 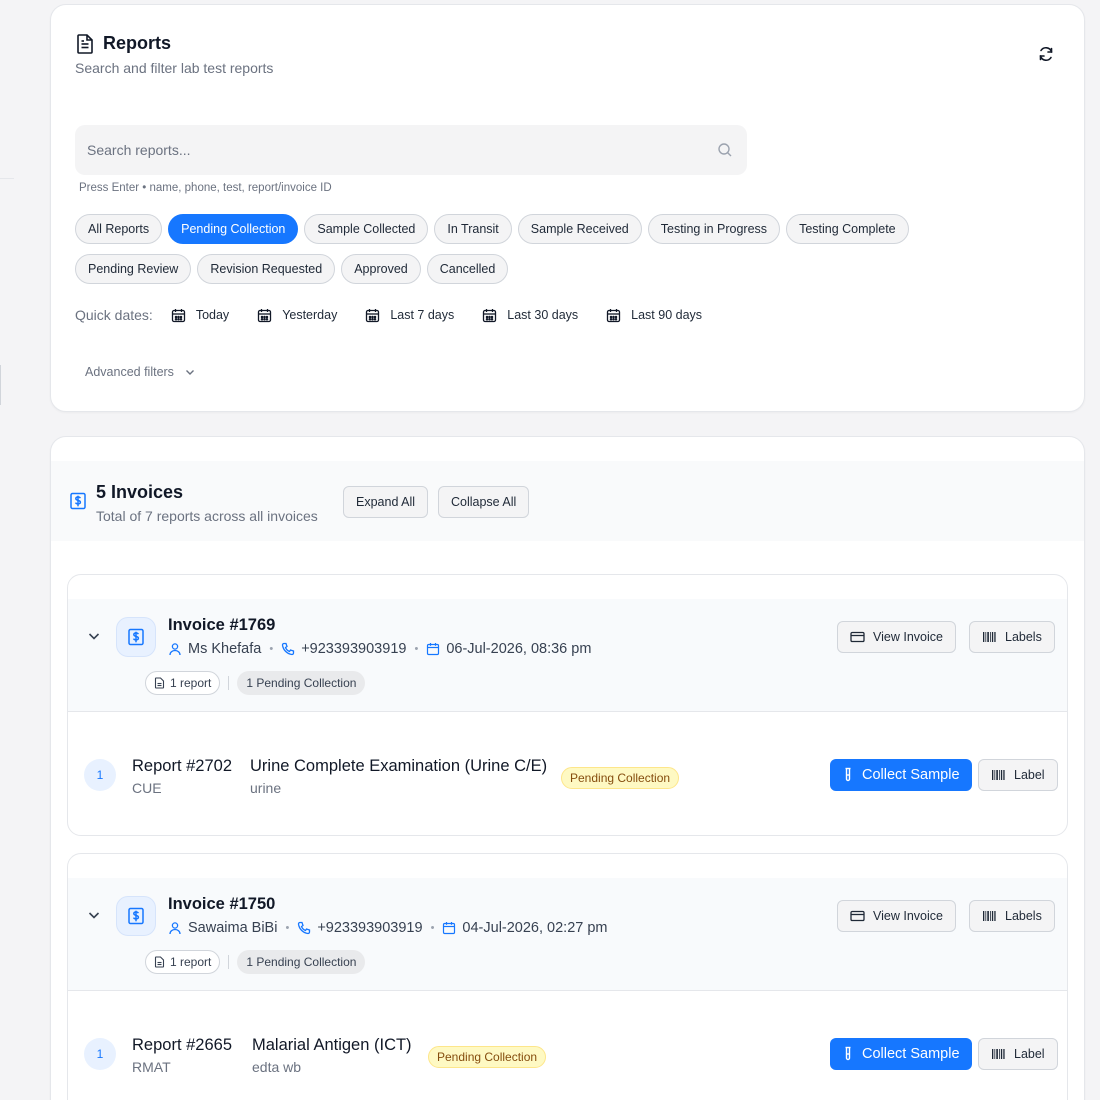 What do you see at coordinates (535, 928) in the screenshot?
I see `invoice-date: 04-Jul-2026, 02:27 pm` at bounding box center [535, 928].